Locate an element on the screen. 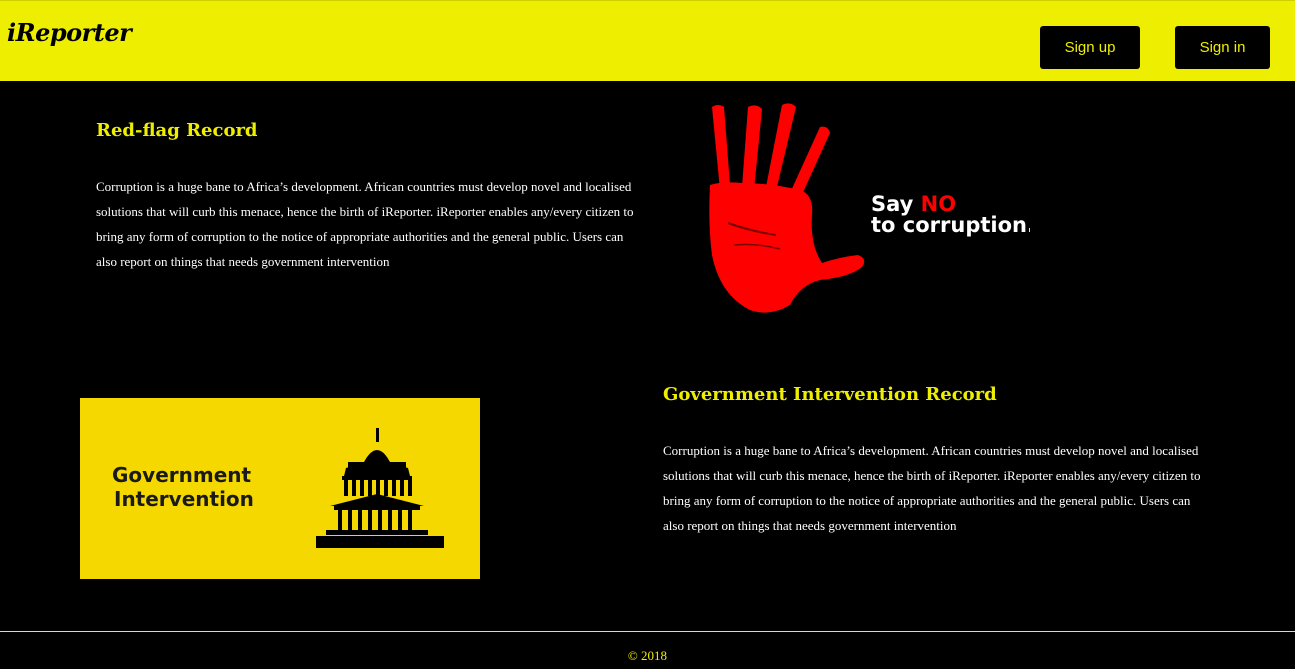 The image size is (1295, 669). government-intervention-image: Government Intervention is located at coordinates (280, 488).